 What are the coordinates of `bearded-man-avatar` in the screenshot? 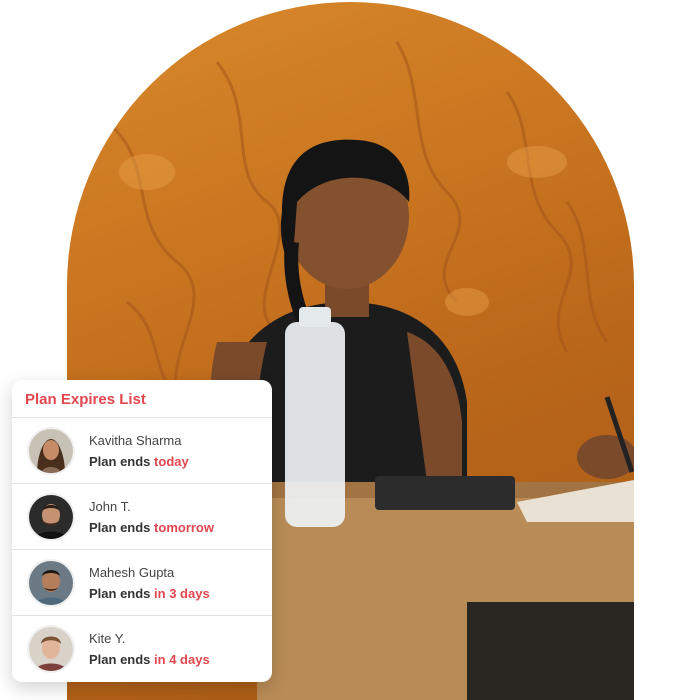 It's located at (51, 516).